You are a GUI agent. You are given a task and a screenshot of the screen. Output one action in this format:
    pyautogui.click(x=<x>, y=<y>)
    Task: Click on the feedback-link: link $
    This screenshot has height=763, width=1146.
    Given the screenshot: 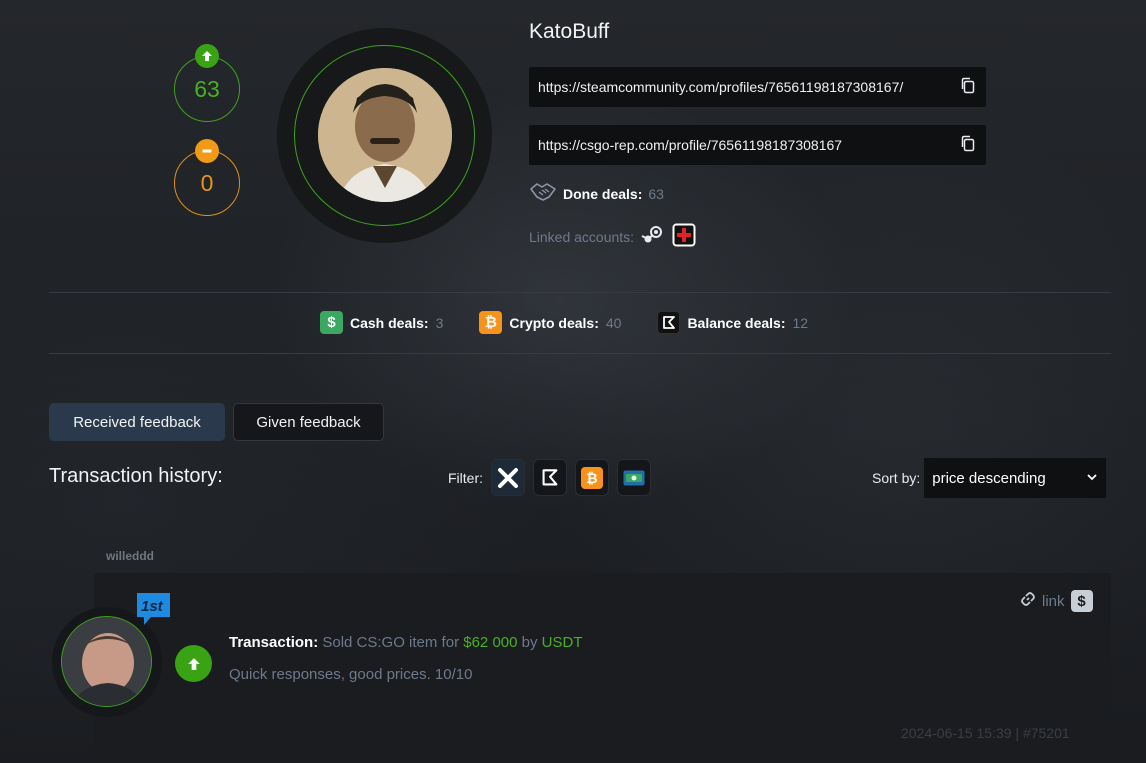 What is the action you would take?
    pyautogui.click(x=1056, y=601)
    